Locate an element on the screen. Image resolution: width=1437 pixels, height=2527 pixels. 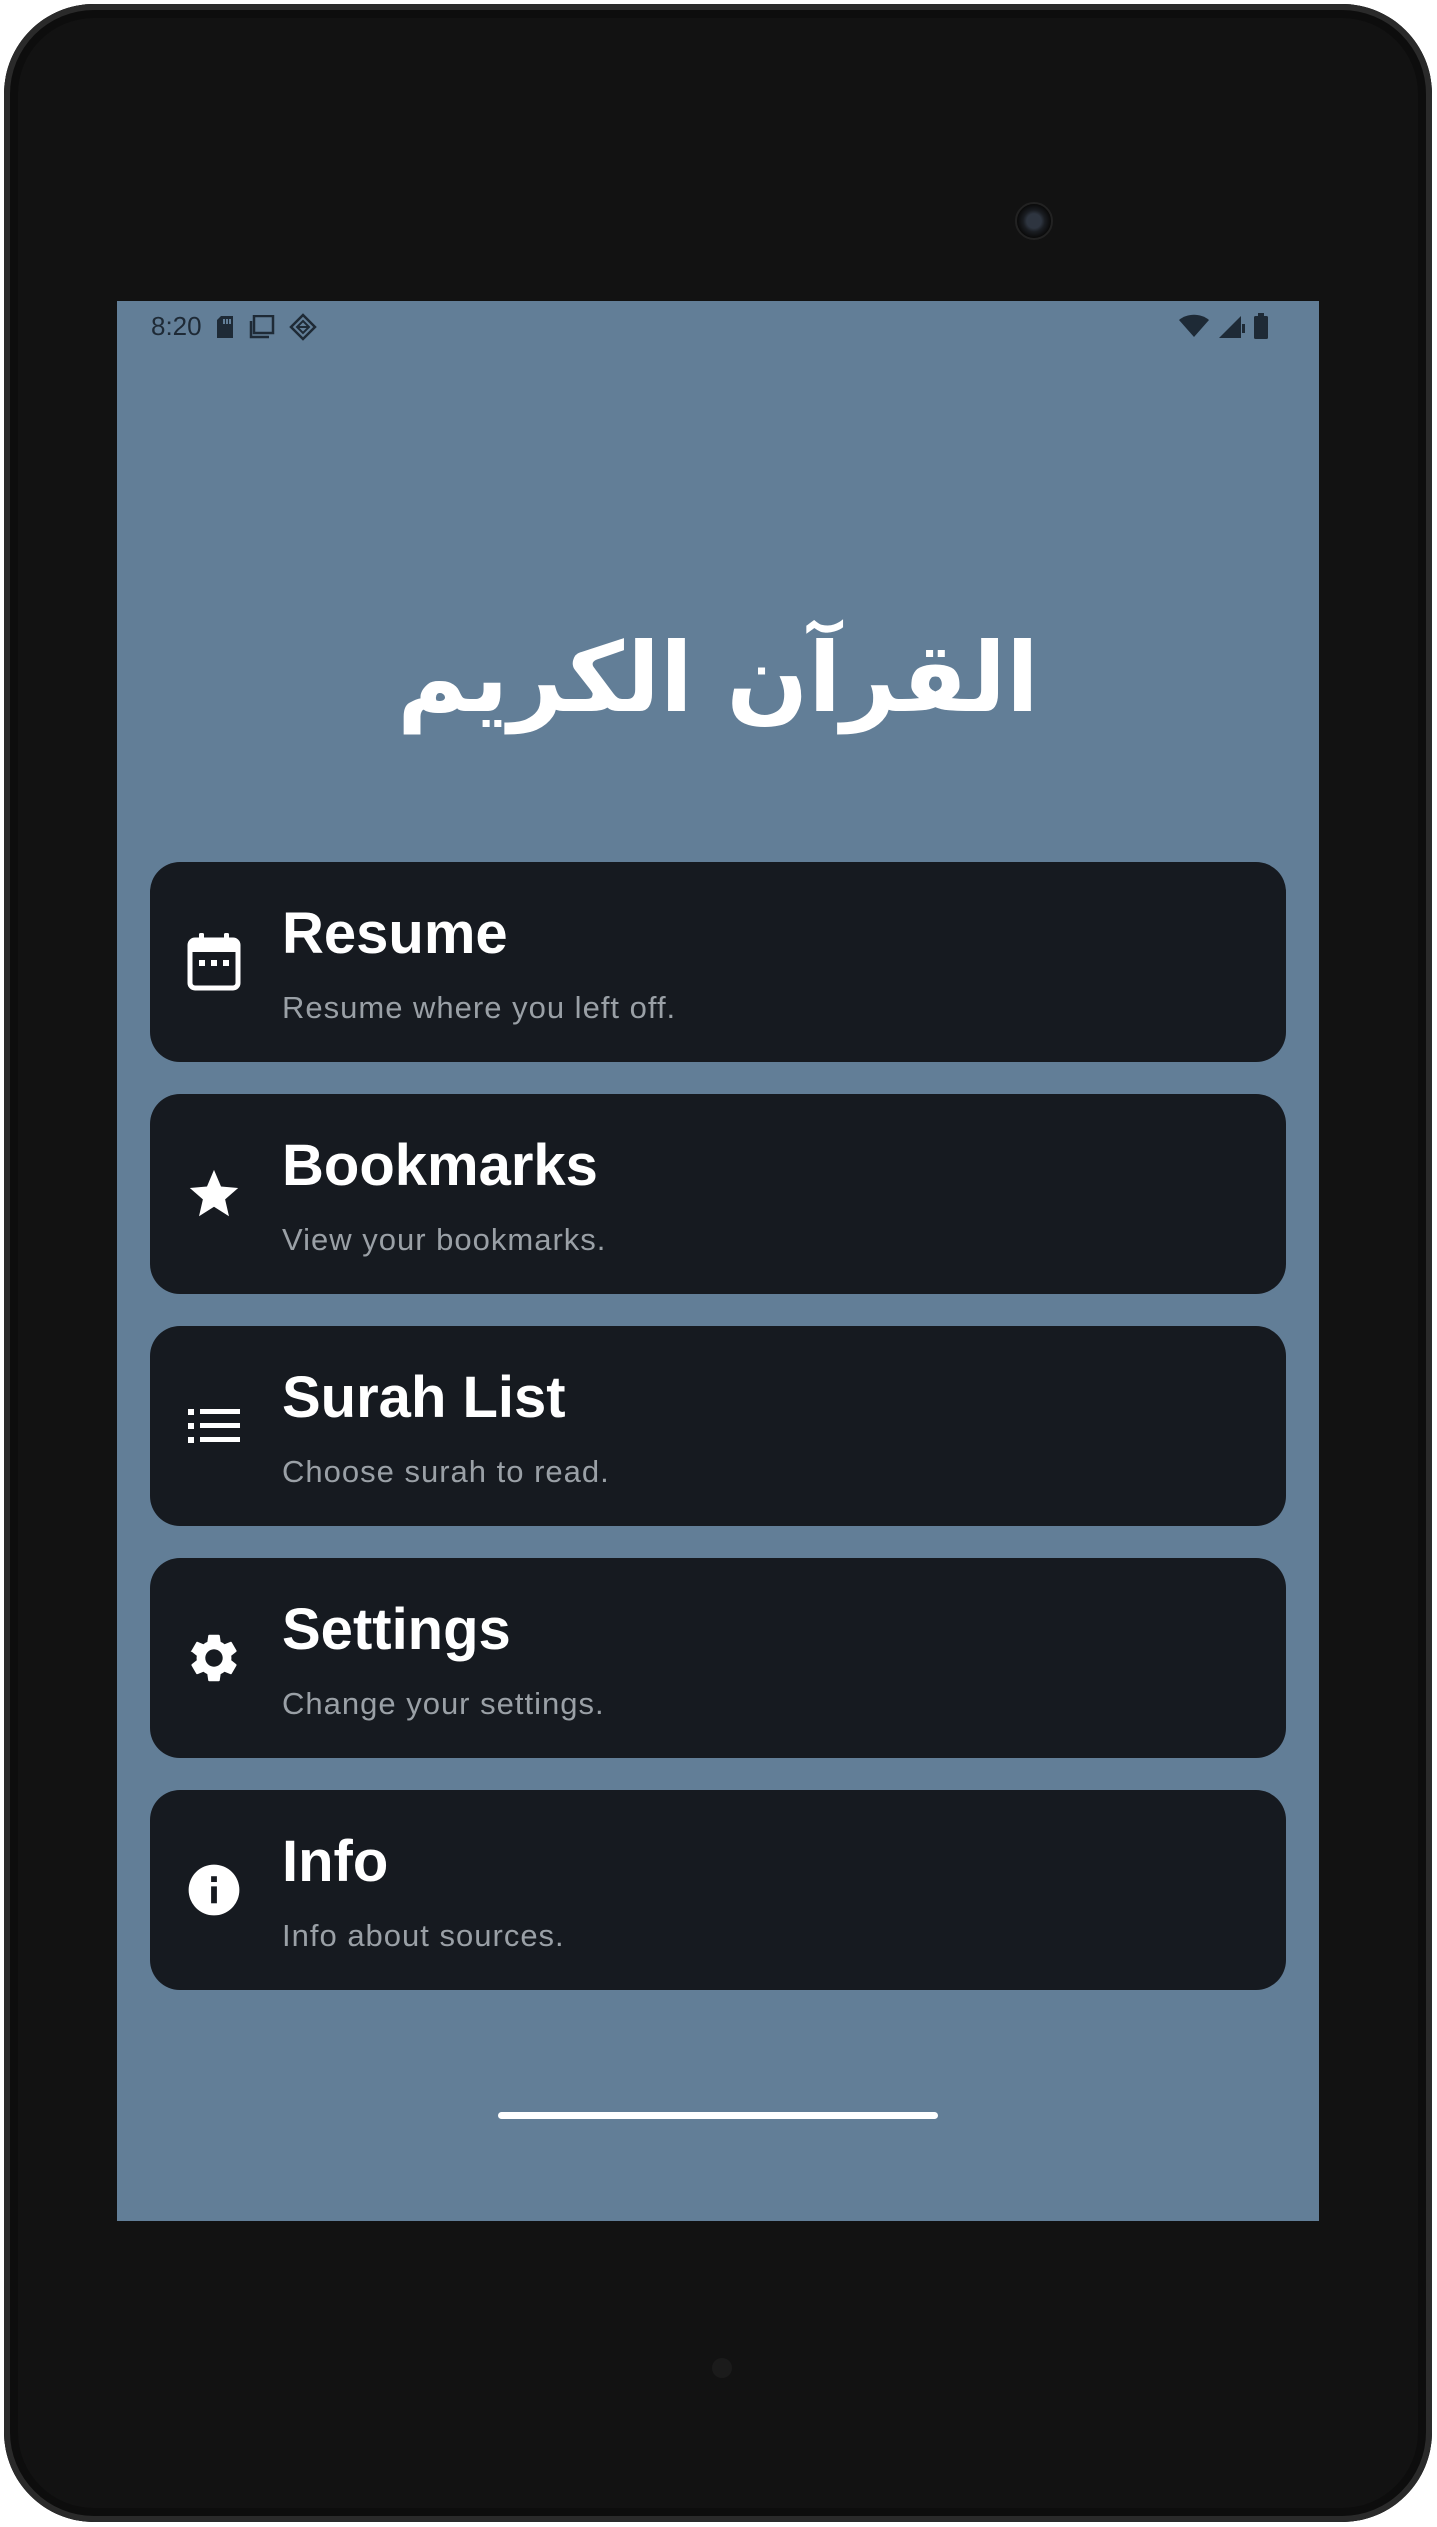
info-title: Info is located at coordinates (335, 1861).